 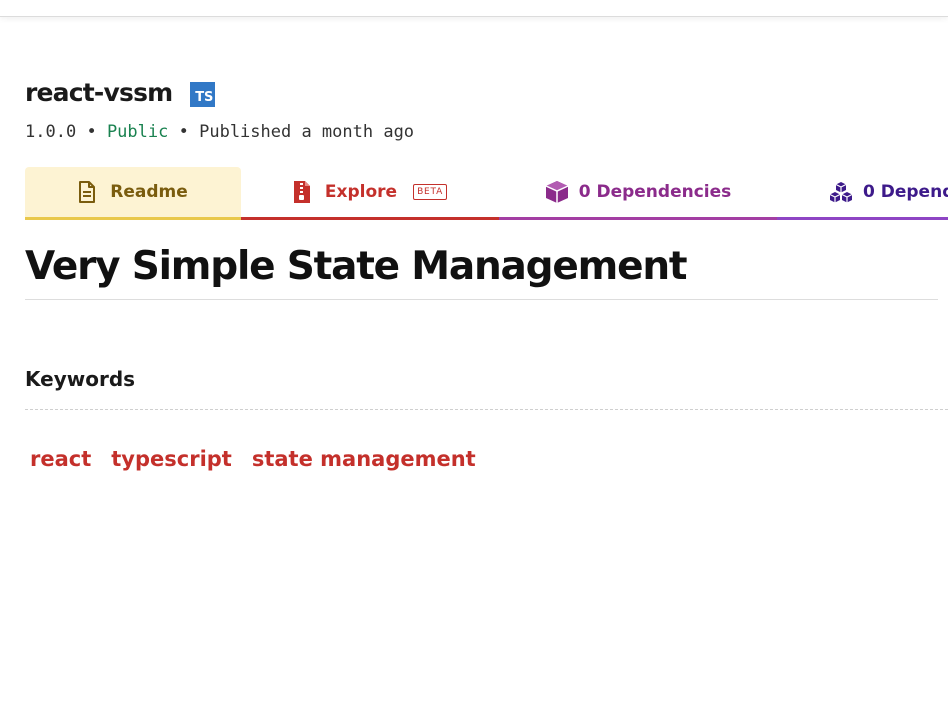 I want to click on package-meta: 1.0.0 • Public • Published a month ago, so click(x=219, y=132).